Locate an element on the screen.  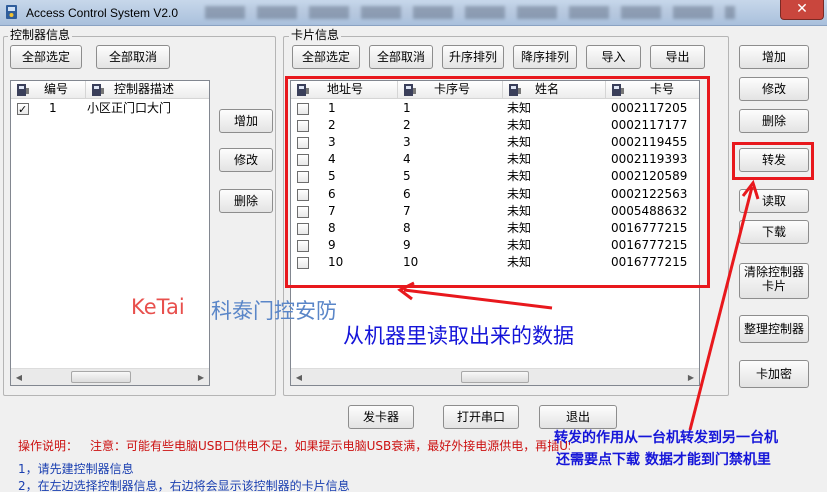
card-list-scrollbar: ◀ ▶ is located at coordinates (495, 376).